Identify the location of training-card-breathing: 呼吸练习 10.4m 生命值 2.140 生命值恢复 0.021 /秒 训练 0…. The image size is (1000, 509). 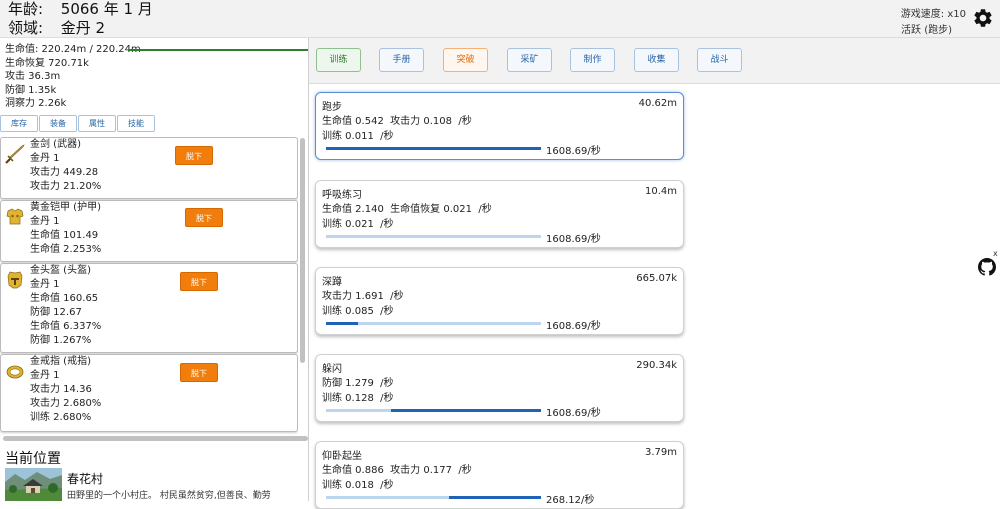
(499, 214).